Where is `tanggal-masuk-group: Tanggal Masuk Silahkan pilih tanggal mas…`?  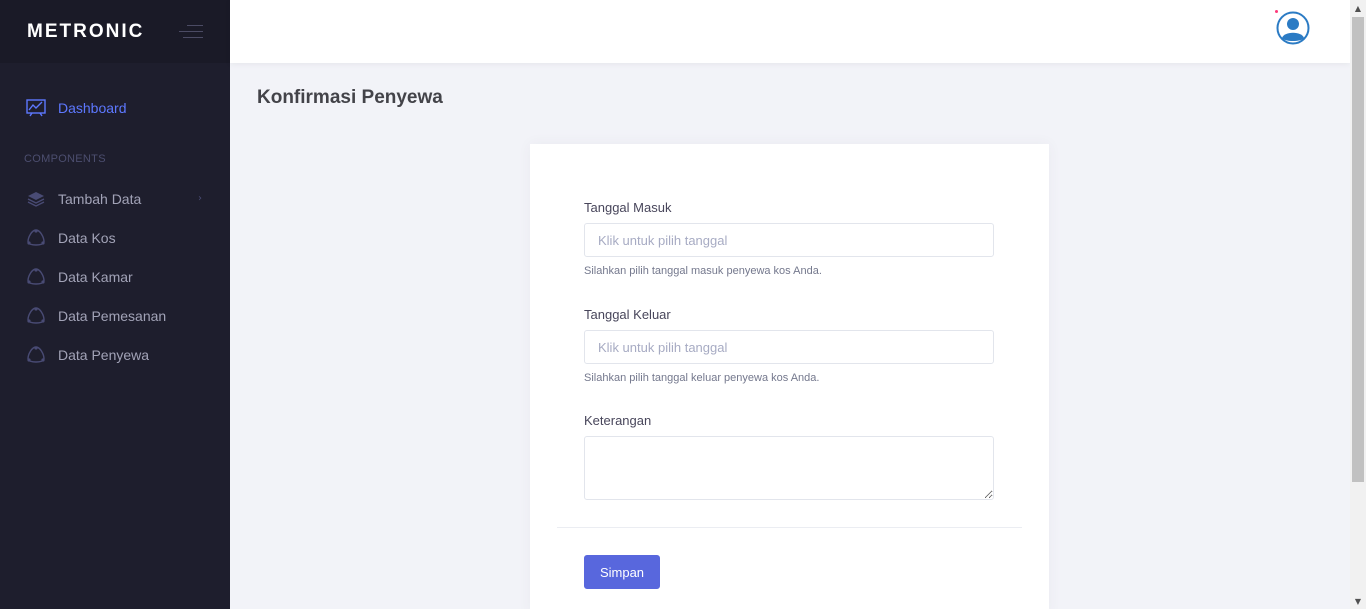
tanggal-masuk-group: Tanggal Masuk Silahkan pilih tanggal mas… is located at coordinates (789, 238).